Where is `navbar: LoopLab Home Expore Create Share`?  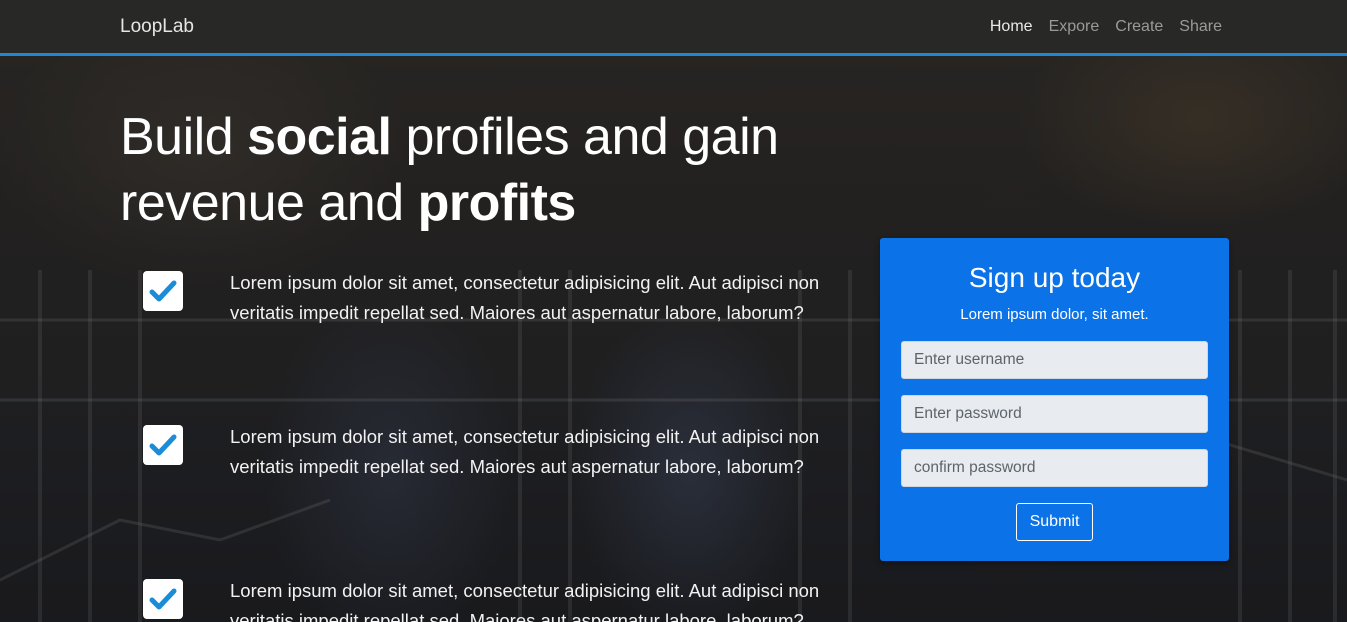 navbar: LoopLab Home Expore Create Share is located at coordinates (673, 28).